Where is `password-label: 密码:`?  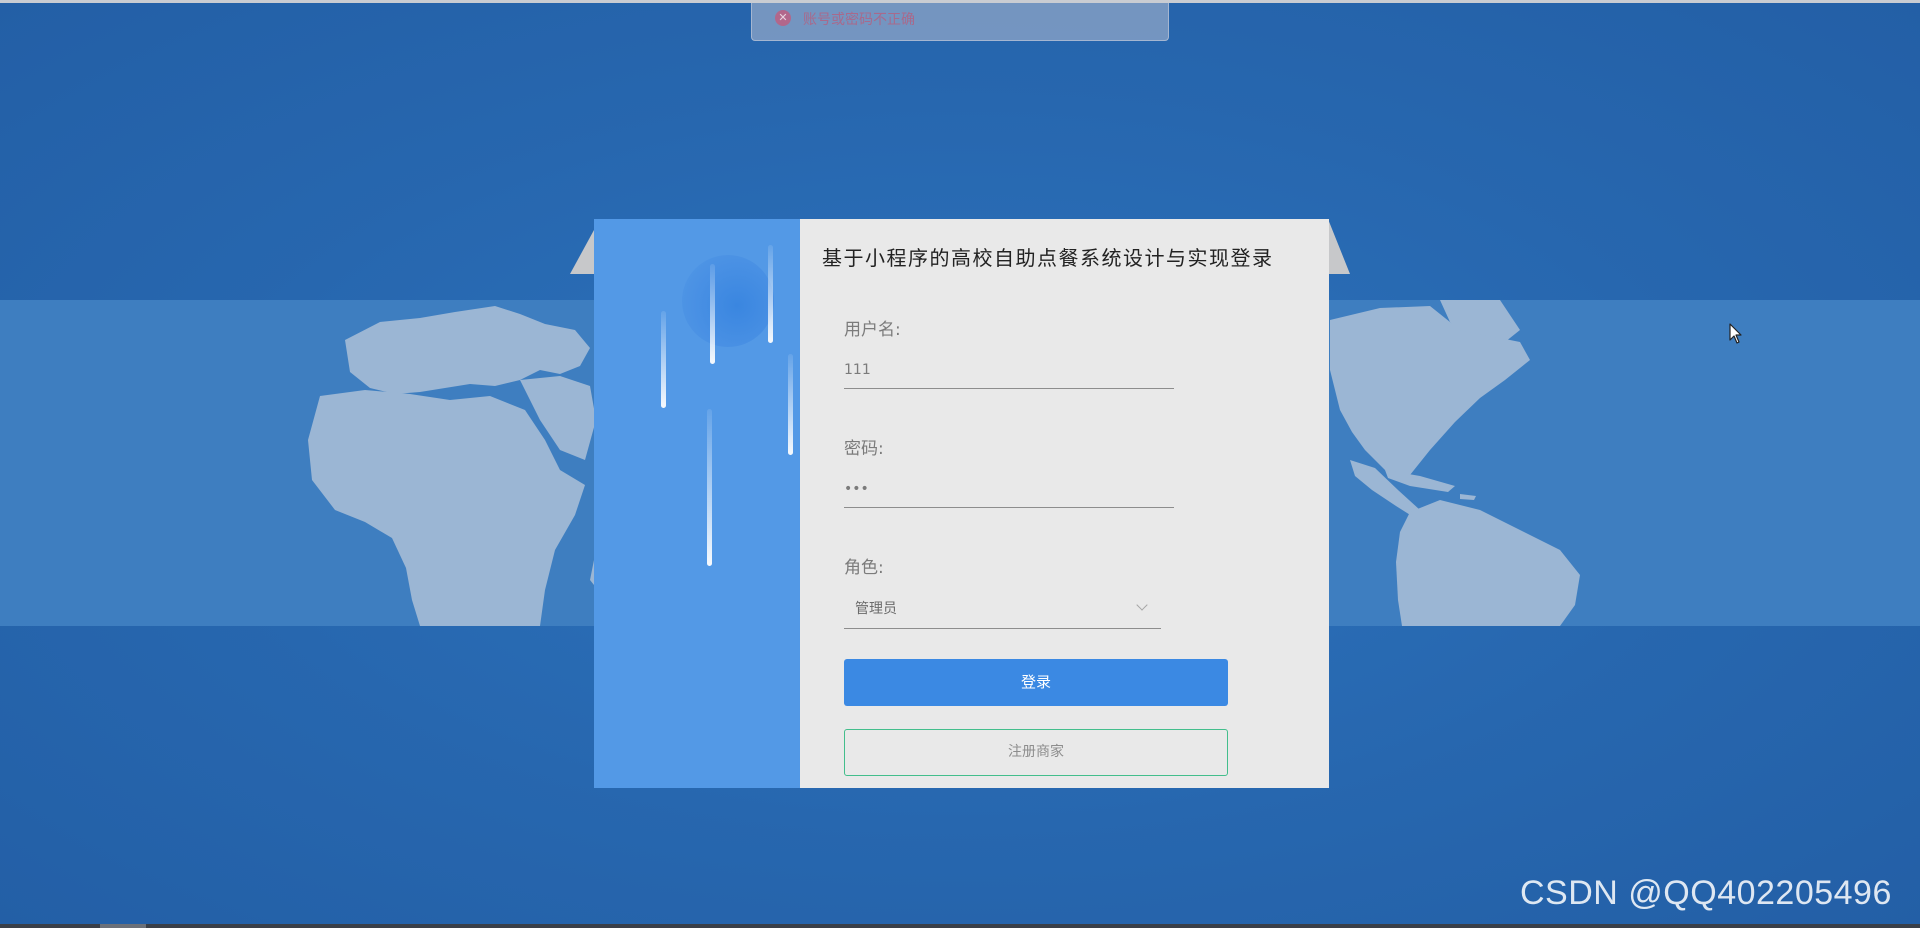
password-label: 密码: is located at coordinates (864, 449).